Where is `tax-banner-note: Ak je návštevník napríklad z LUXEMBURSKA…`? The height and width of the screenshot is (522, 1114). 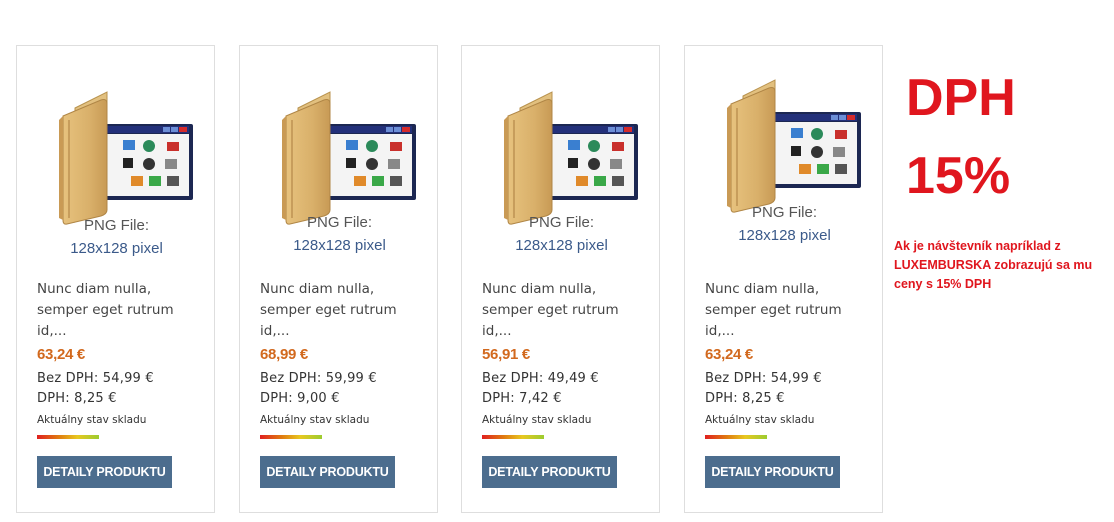 tax-banner-note: Ak je návštevník napríklad z LUXEMBURSKA… is located at coordinates (993, 265).